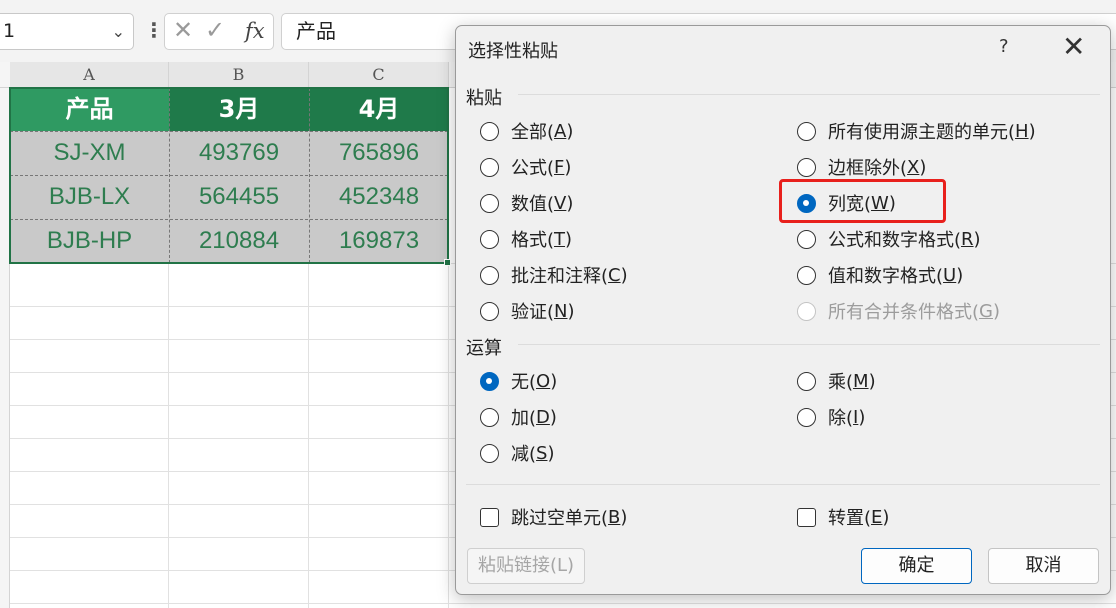 The image size is (1116, 608). Describe the element at coordinates (379, 153) in the screenshot. I see `table-cell: 765896` at that location.